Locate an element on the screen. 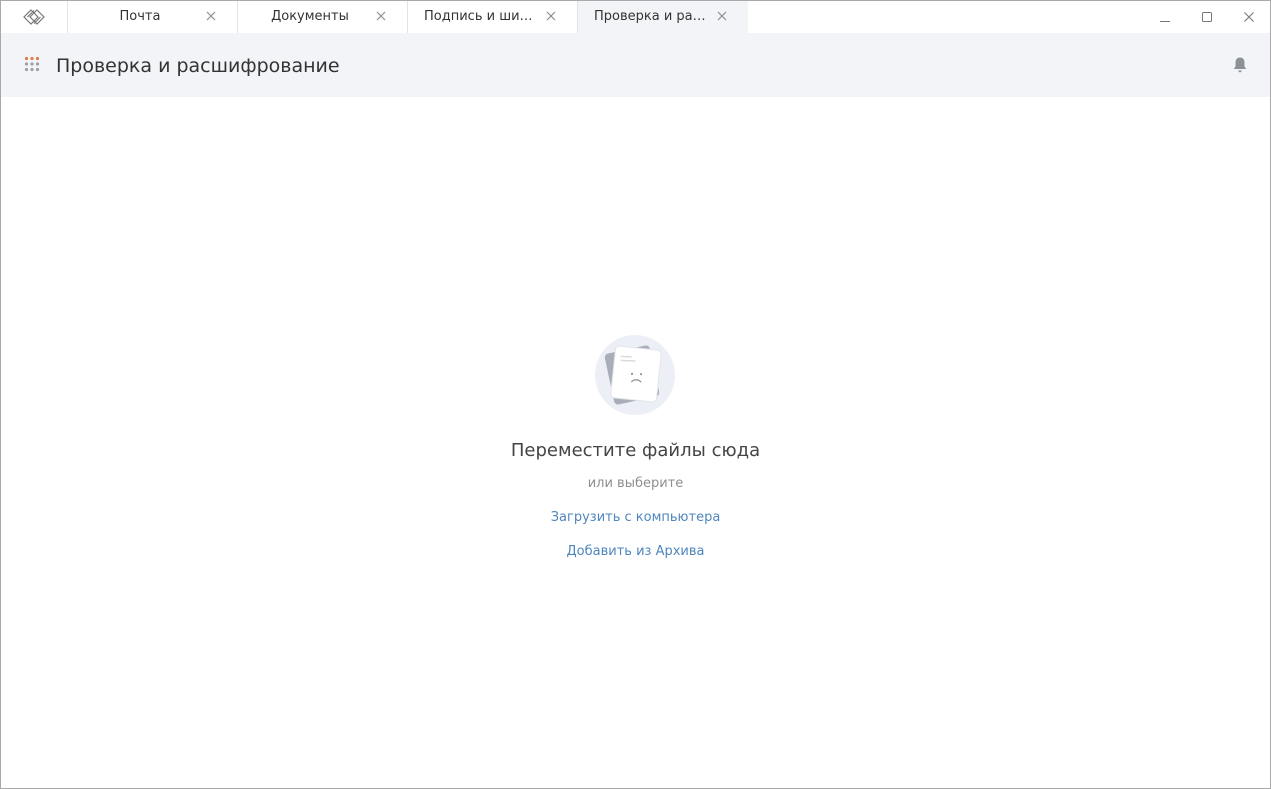 The width and height of the screenshot is (1271, 789). bell-icon is located at coordinates (1240, 65).